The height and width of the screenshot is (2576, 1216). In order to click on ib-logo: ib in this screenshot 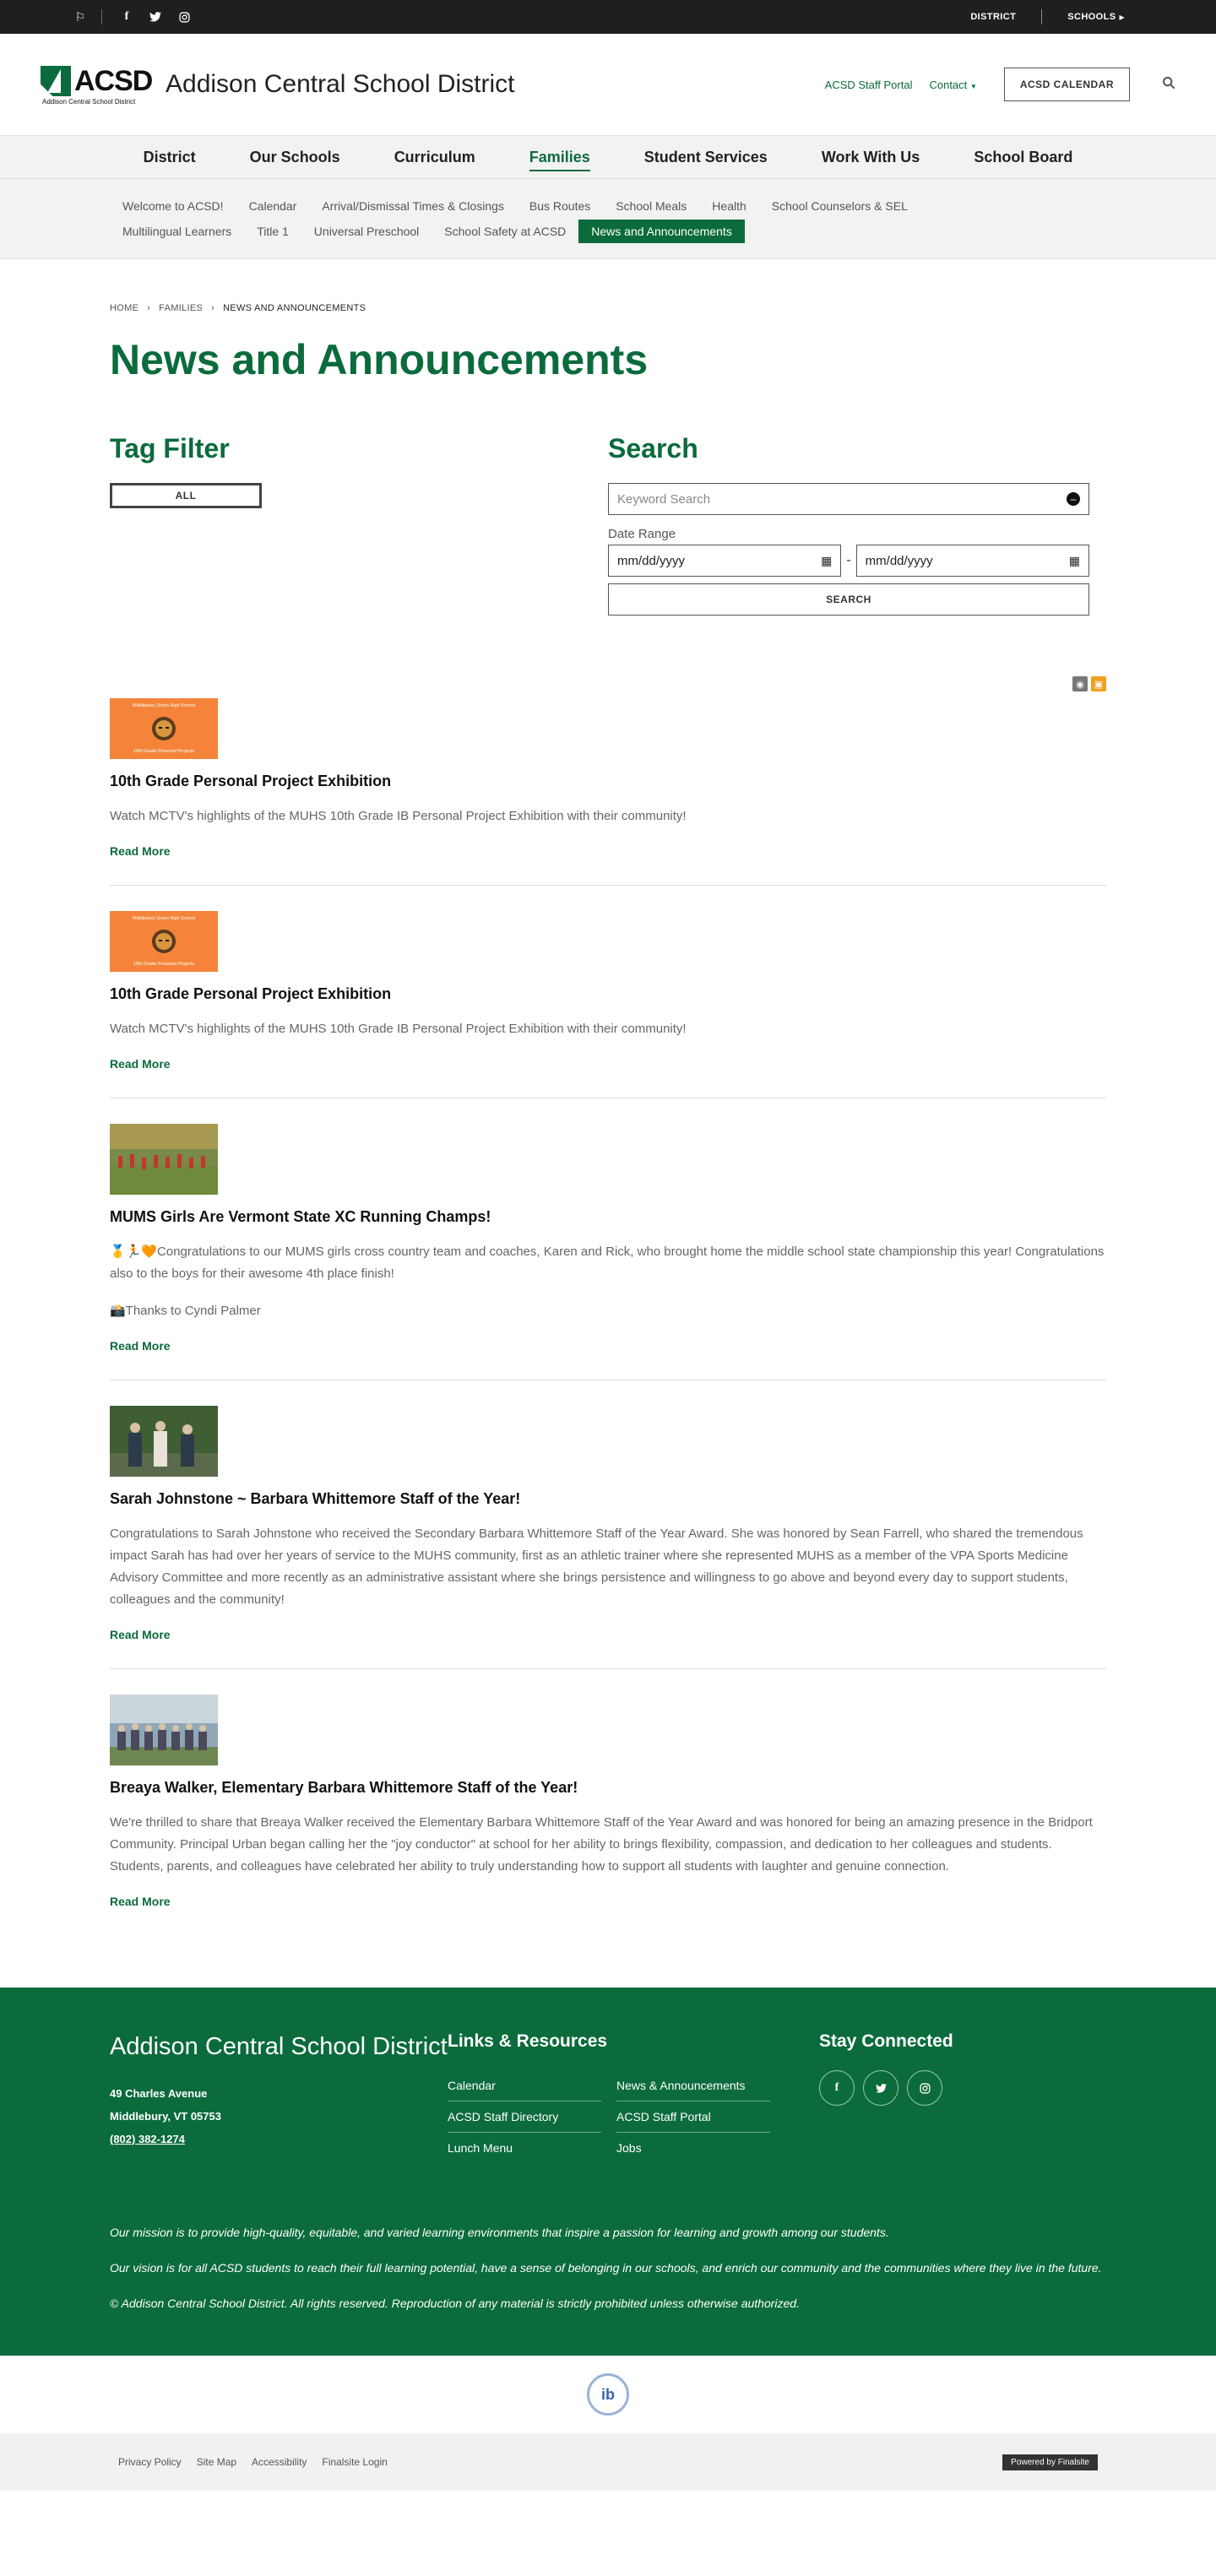, I will do `click(608, 2395)`.